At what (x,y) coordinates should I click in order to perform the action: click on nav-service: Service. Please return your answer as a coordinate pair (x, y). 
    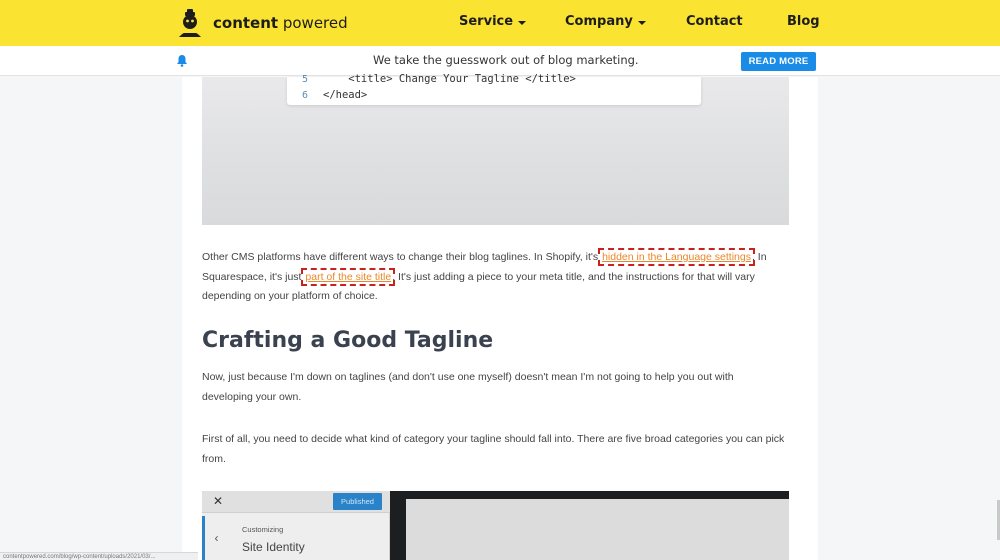
    Looking at the image, I should click on (493, 21).